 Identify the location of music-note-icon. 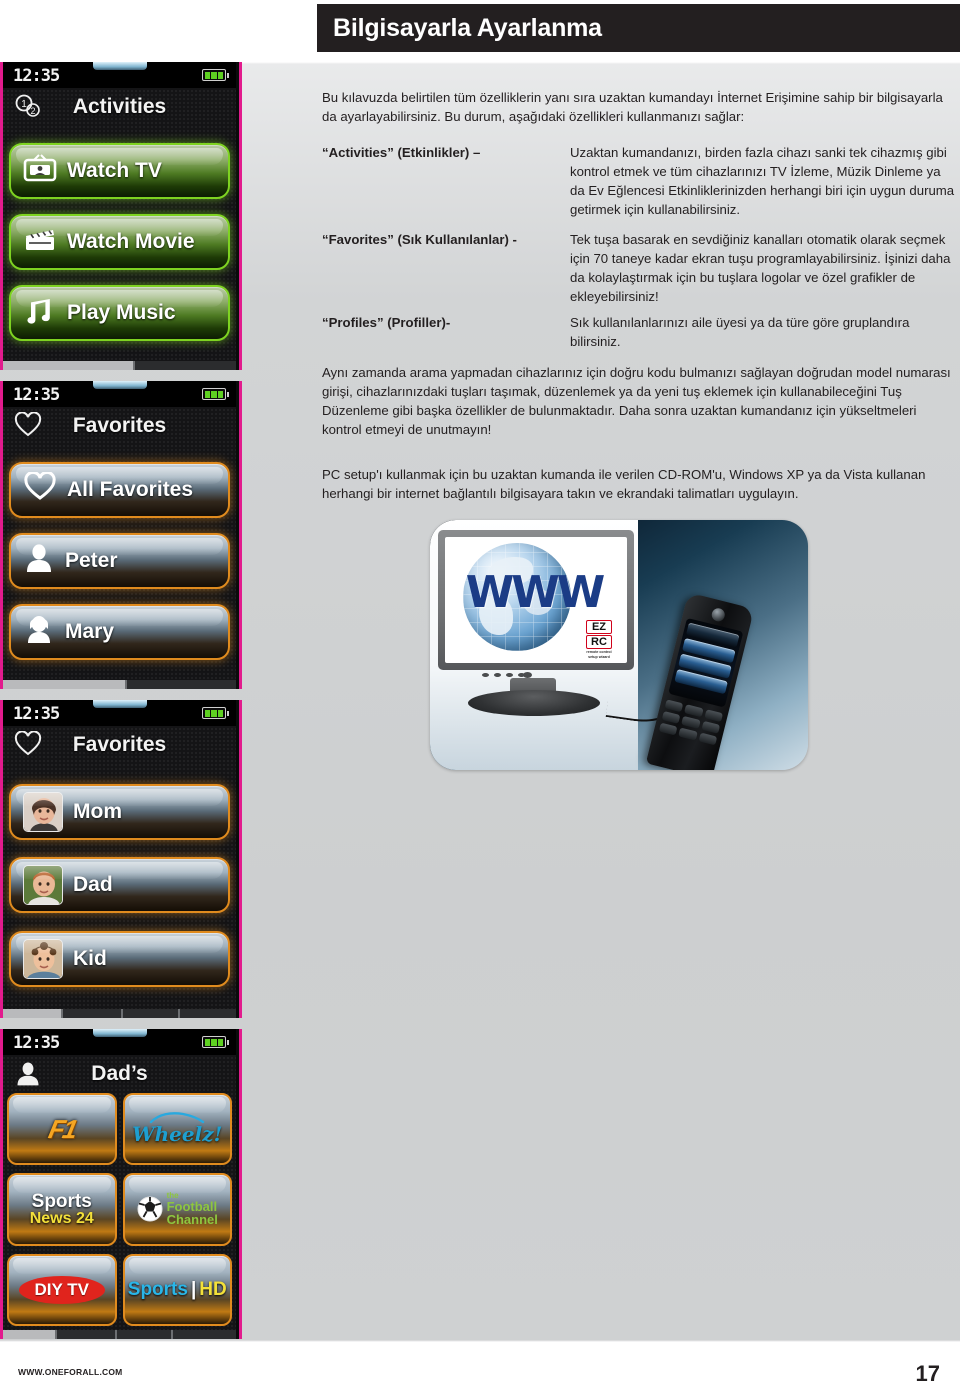
(40, 313).